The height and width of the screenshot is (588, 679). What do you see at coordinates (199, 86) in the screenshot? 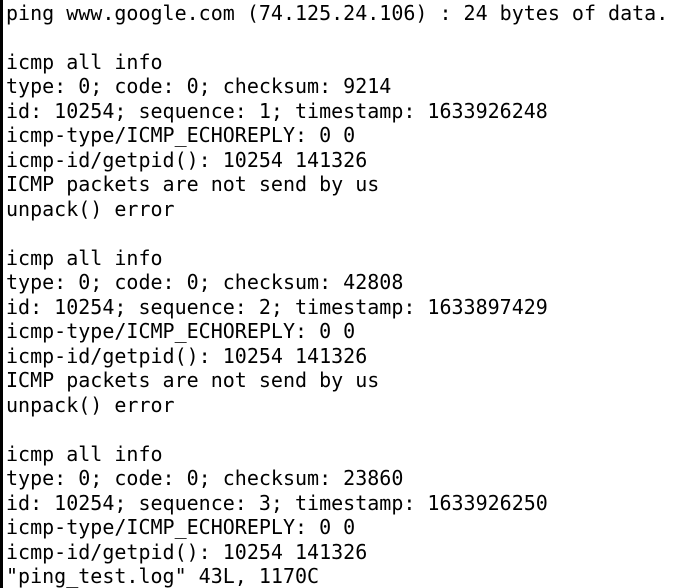
I see `output-line-type-checksum: type: 0; code: 0; checksum: 9214` at bounding box center [199, 86].